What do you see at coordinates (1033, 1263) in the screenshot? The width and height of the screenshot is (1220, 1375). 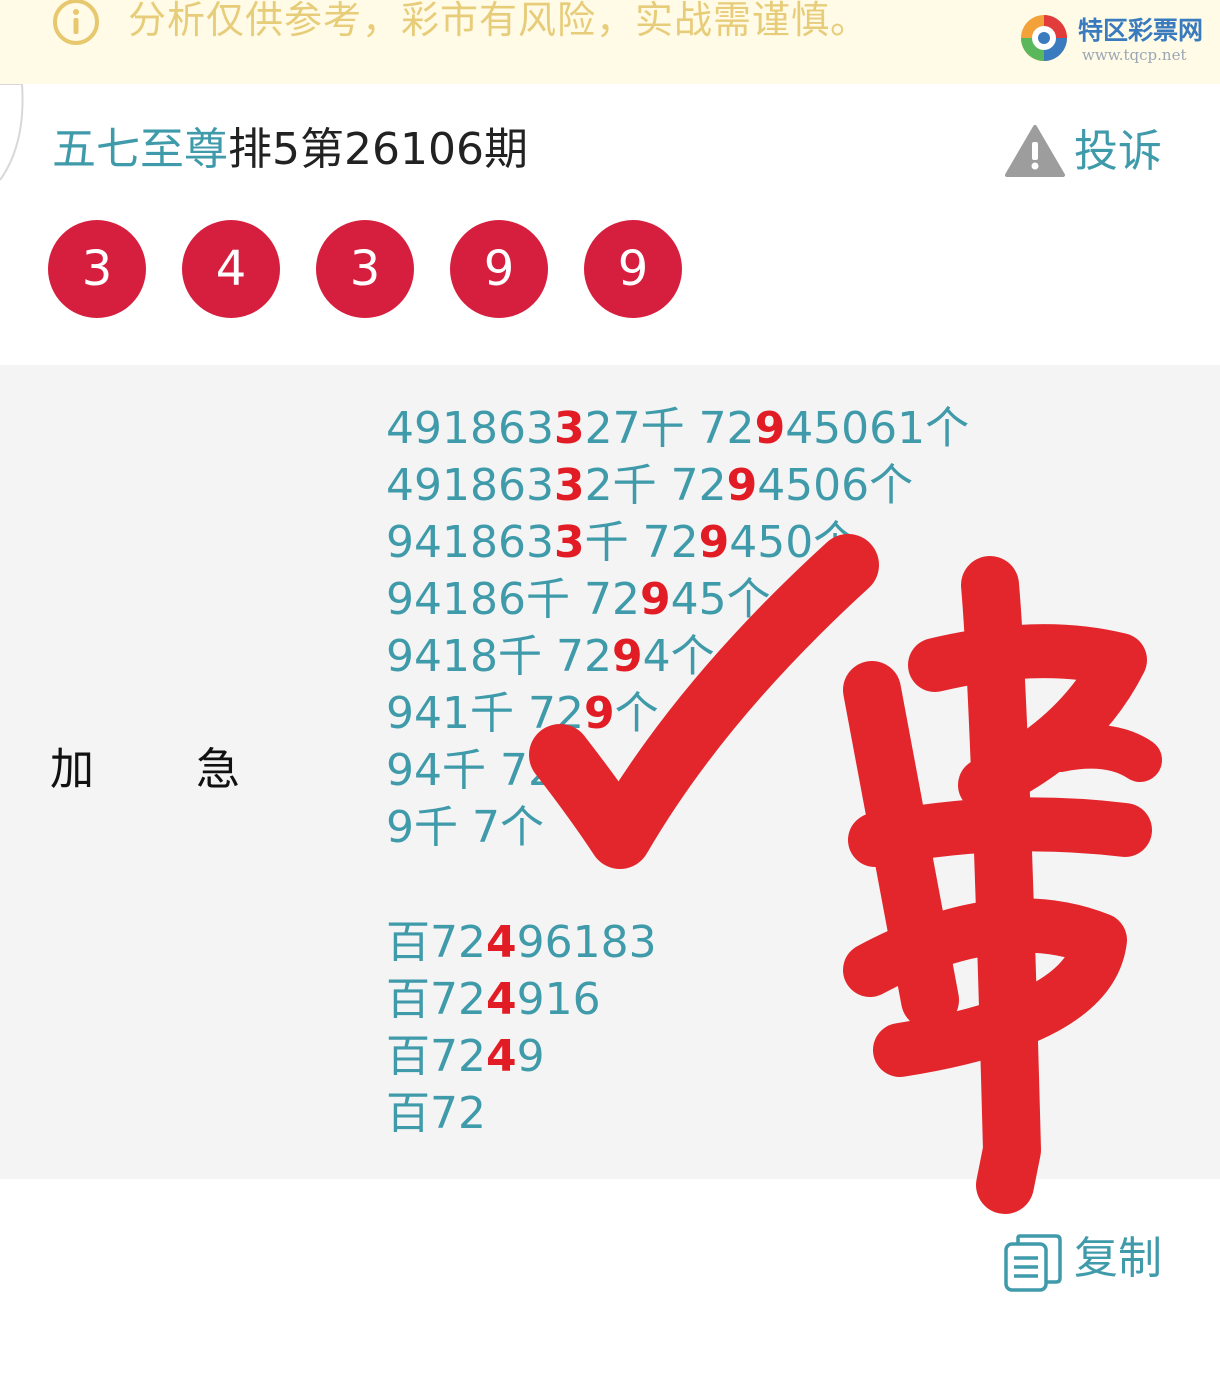 I see `copy-icon` at bounding box center [1033, 1263].